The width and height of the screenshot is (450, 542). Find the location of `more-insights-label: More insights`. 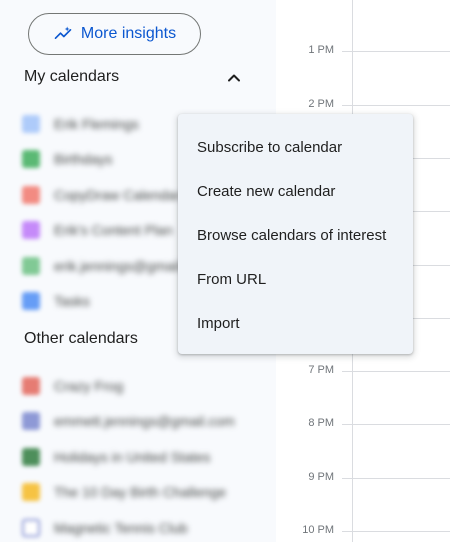

more-insights-label: More insights is located at coordinates (128, 33).